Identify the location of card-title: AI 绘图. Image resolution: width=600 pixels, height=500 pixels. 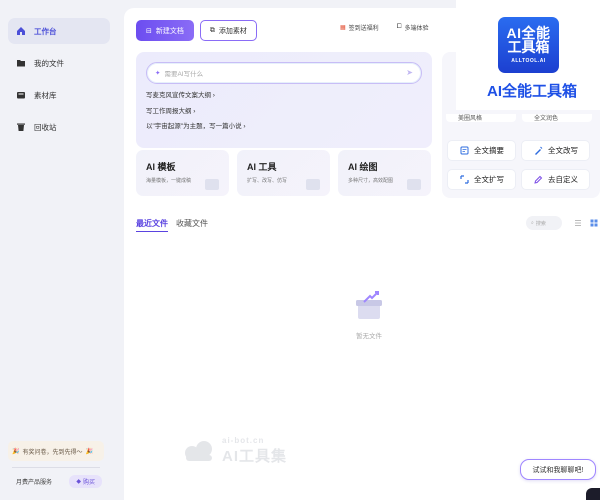
(363, 167).